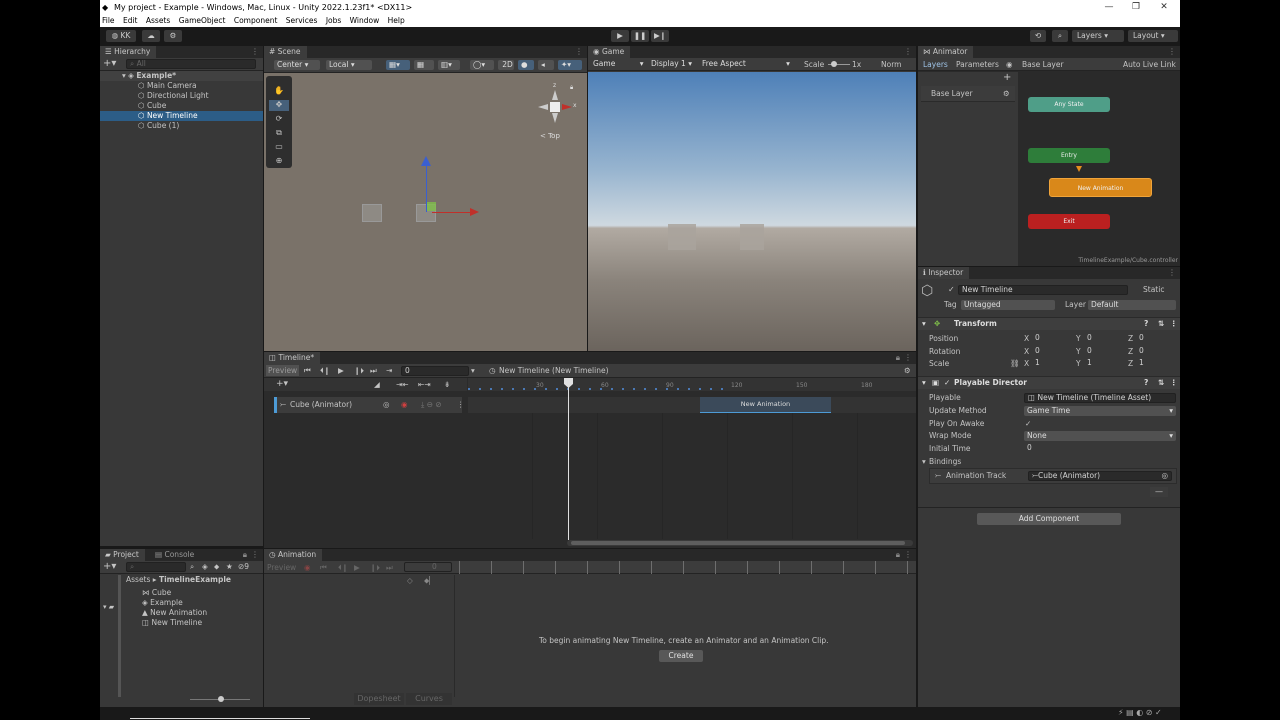  What do you see at coordinates (681, 656) in the screenshot?
I see `create-animation-button: Create` at bounding box center [681, 656].